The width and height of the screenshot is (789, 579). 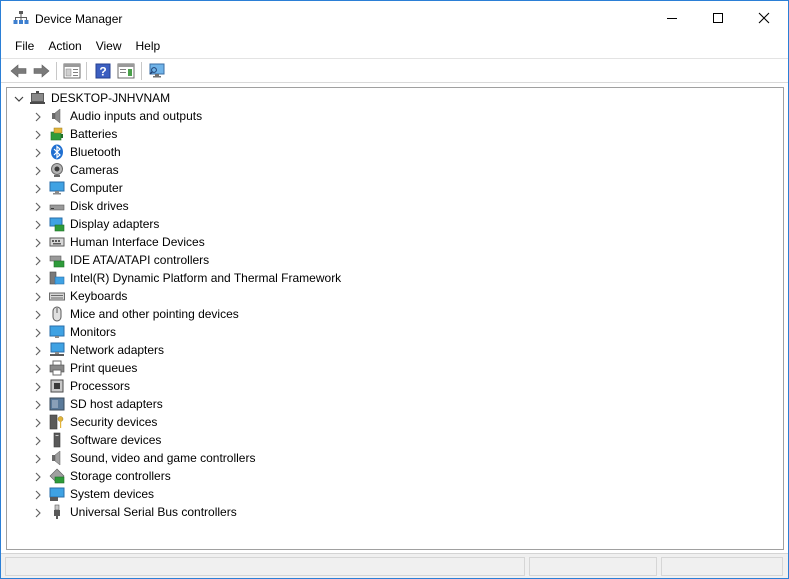 I want to click on menu-bar: File Action View Help, so click(x=394, y=46).